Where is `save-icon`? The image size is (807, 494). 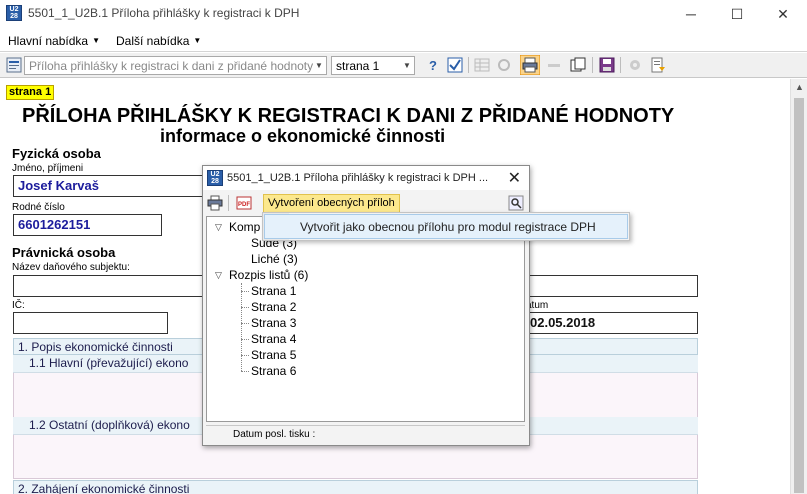
save-icon is located at coordinates (607, 65).